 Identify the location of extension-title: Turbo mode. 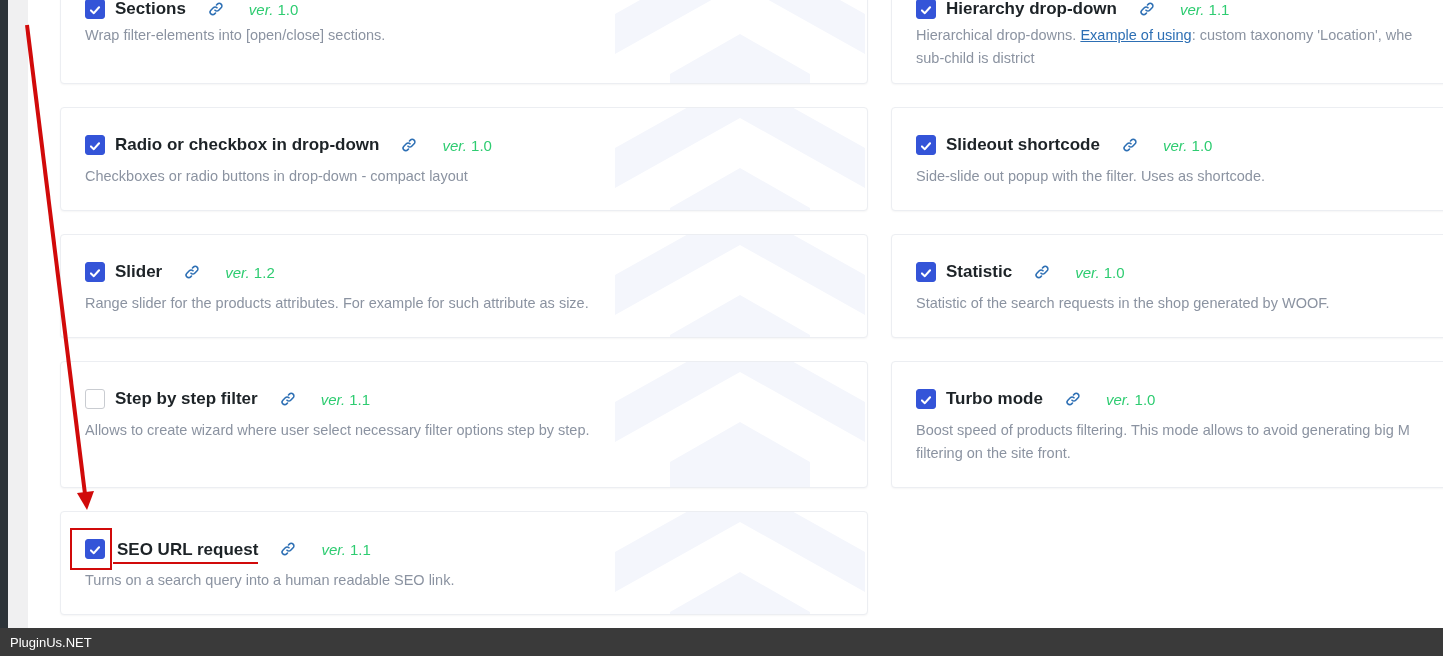
(994, 399).